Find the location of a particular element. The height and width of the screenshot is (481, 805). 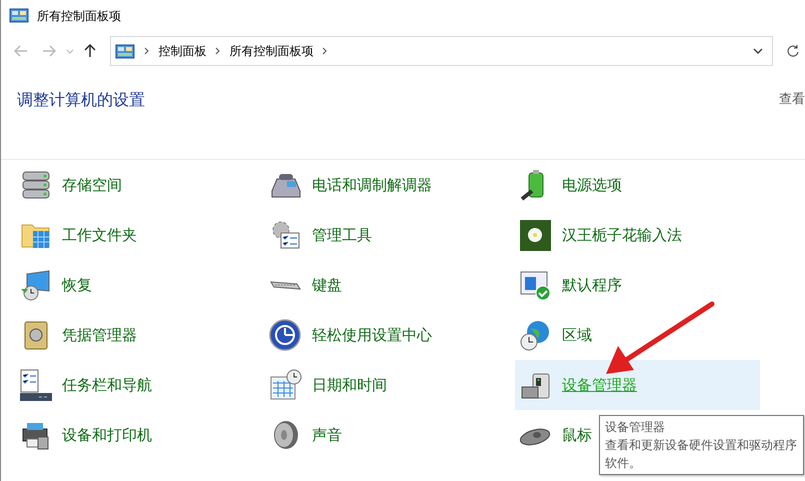

page-heading: 调整计算机的设置 is located at coordinates (81, 100).